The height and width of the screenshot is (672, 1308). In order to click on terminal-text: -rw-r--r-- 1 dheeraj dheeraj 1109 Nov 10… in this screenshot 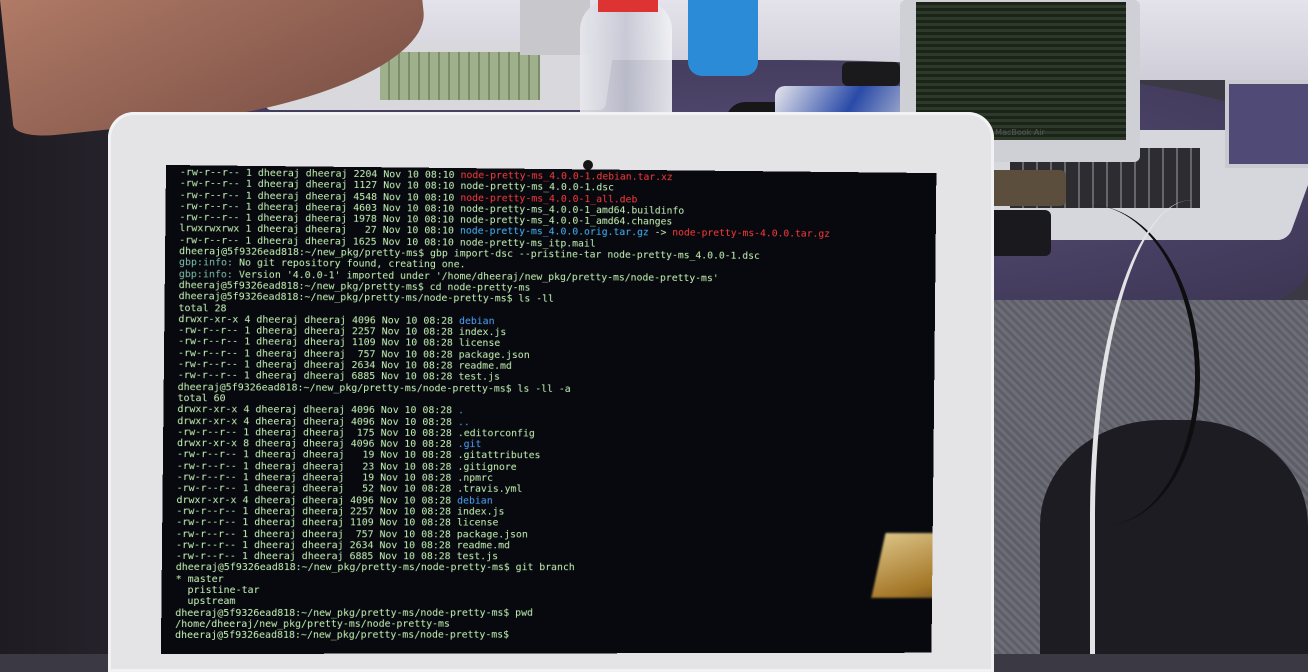, I will do `click(337, 522)`.